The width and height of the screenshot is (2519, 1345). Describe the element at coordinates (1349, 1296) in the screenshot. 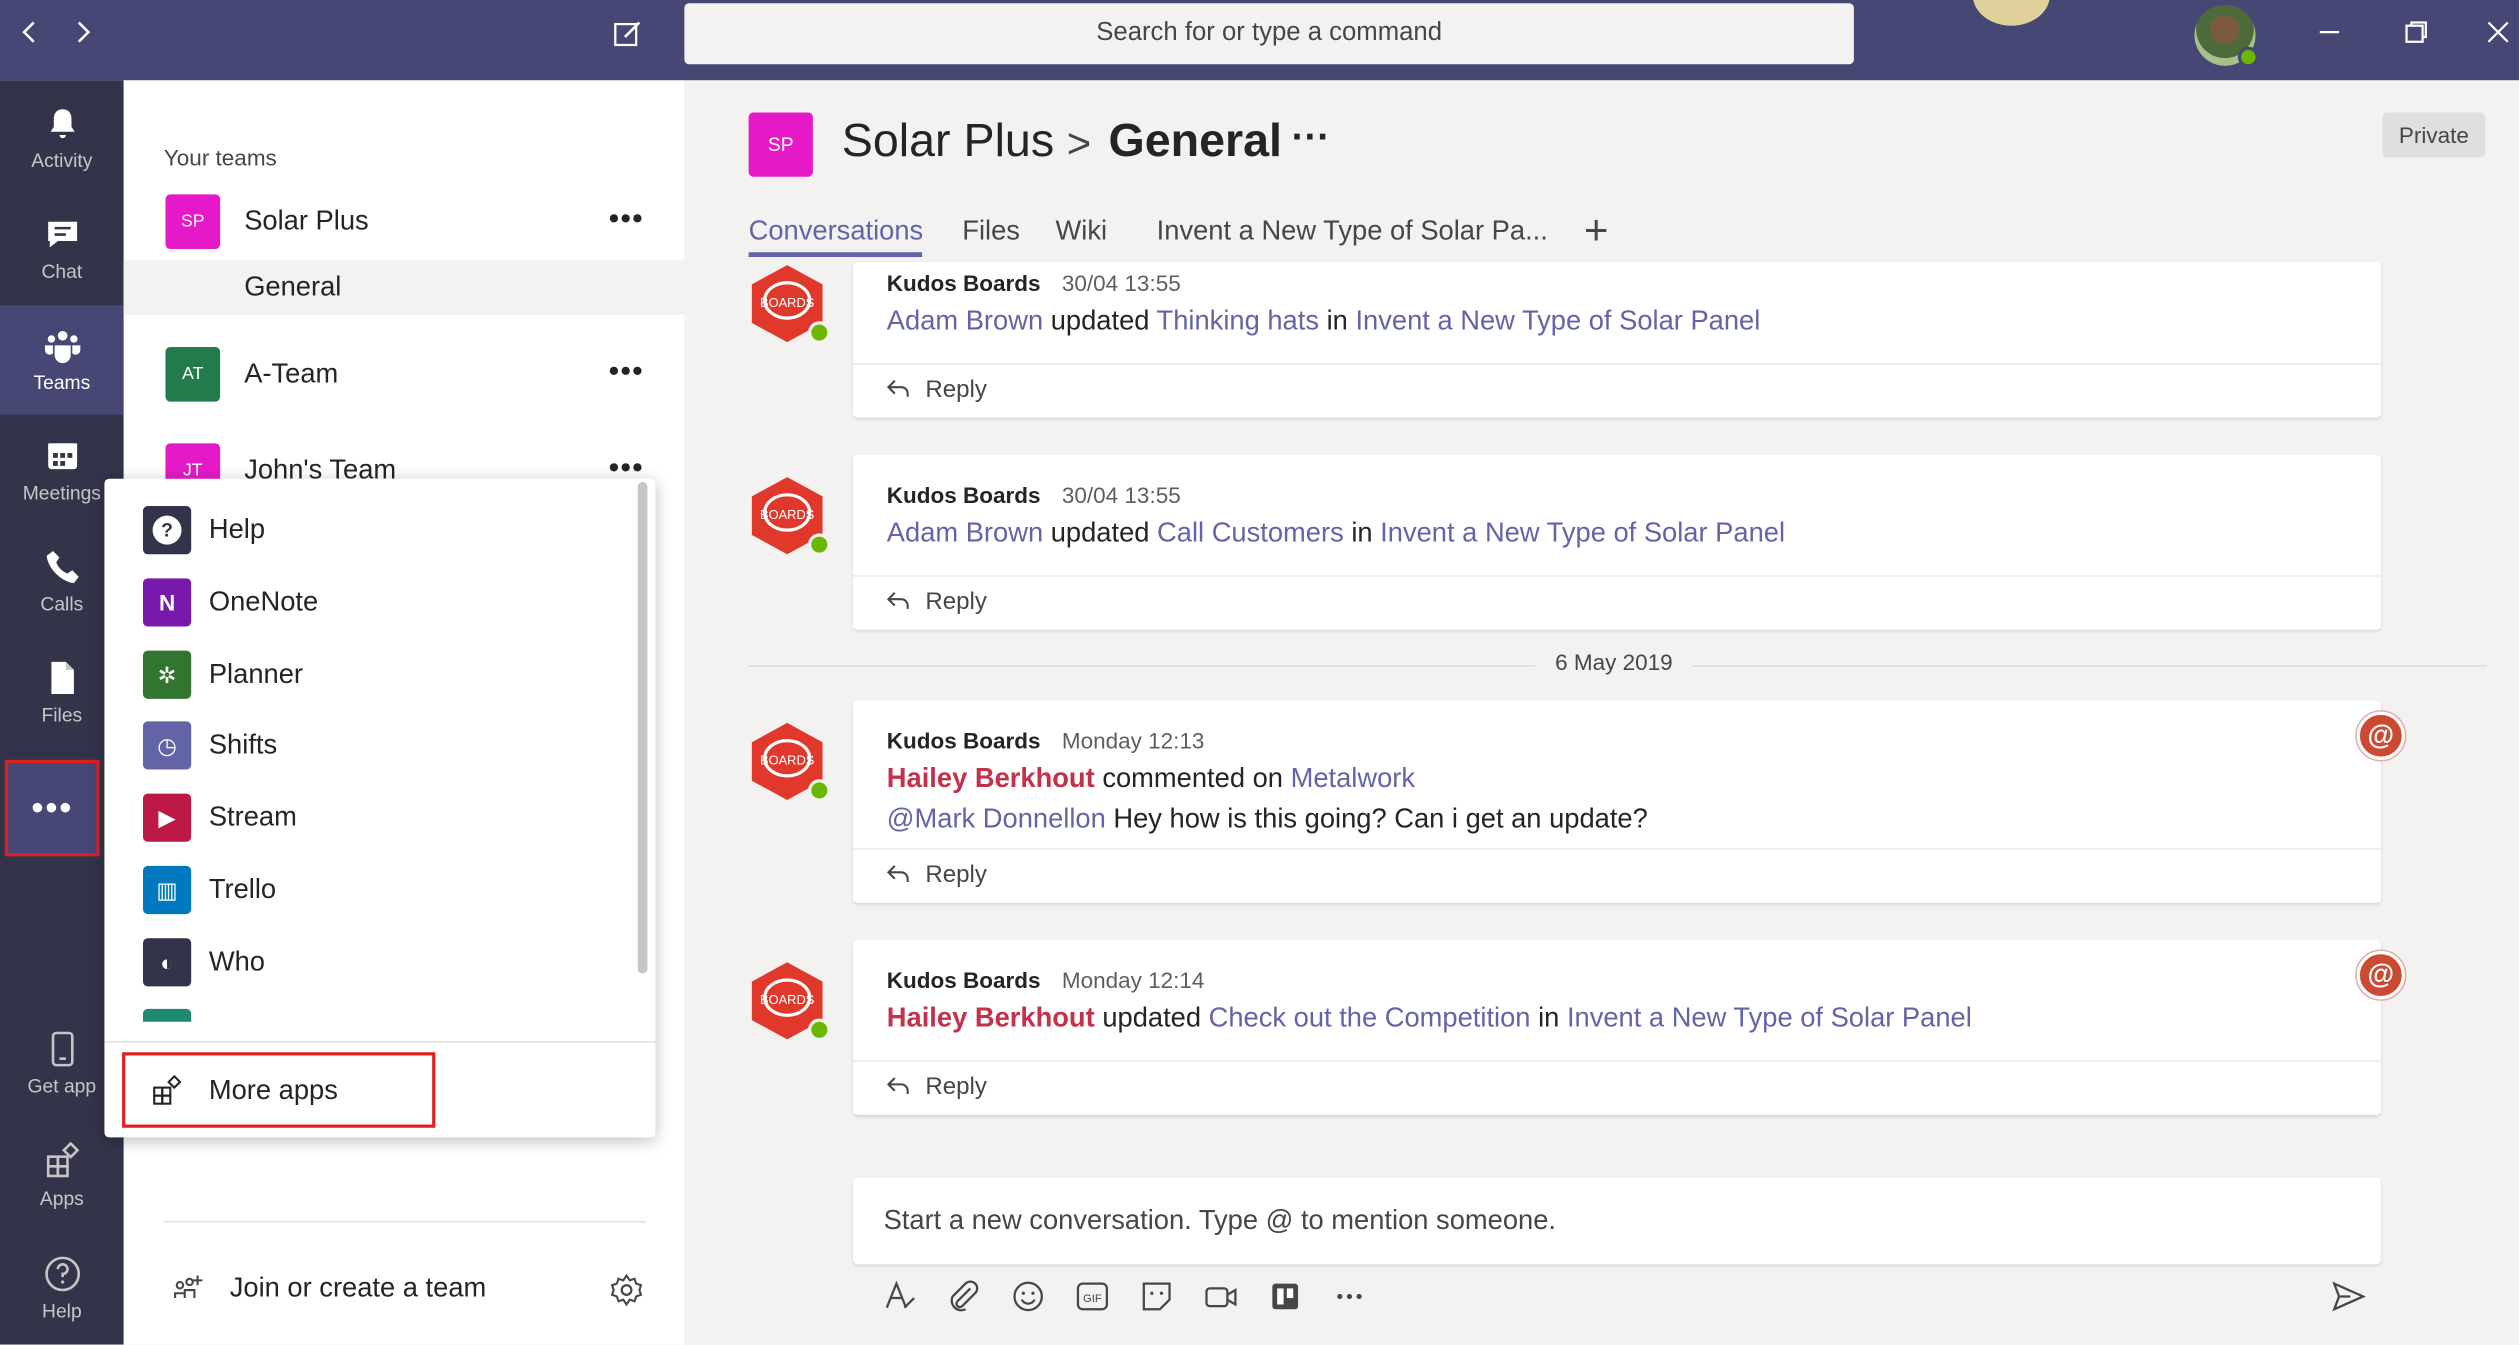

I see `more-icon` at that location.